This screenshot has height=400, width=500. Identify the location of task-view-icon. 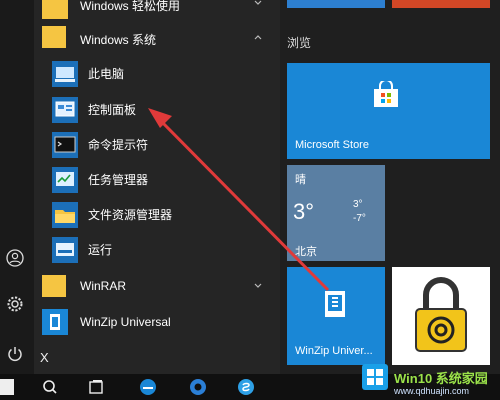
(96, 387).